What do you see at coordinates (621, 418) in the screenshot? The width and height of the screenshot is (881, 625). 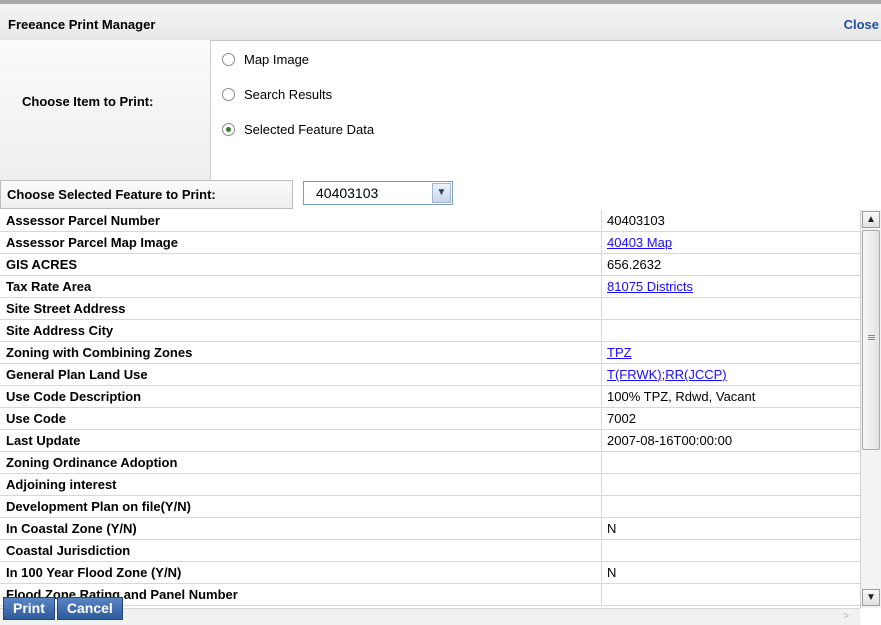 I see `field-value: 7002` at bounding box center [621, 418].